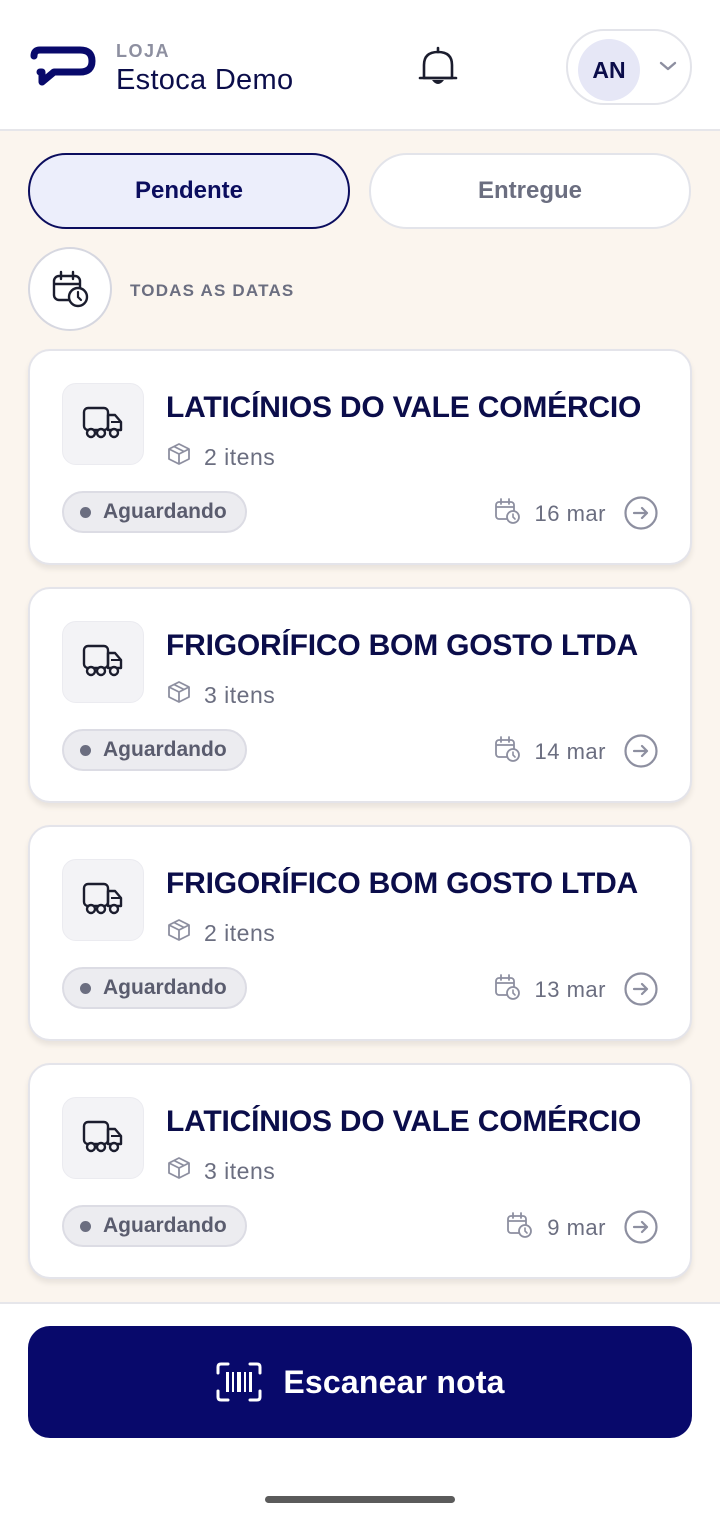 This screenshot has width=720, height=1520. Describe the element at coordinates (212, 290) in the screenshot. I see `date-filter-label: TODAS AS DATAS` at that location.